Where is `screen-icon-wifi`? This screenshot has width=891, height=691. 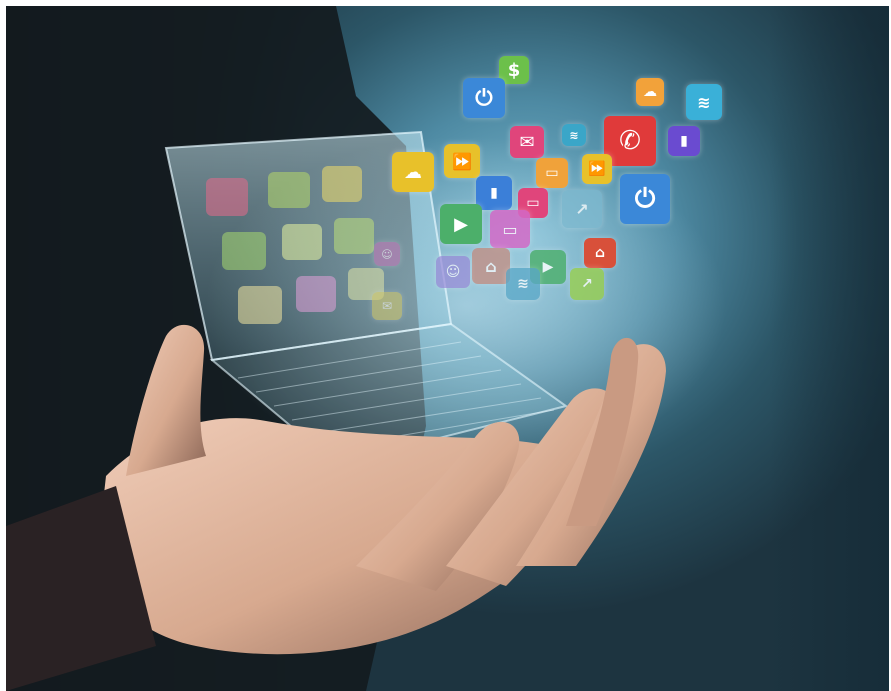 screen-icon-wifi is located at coordinates (289, 190).